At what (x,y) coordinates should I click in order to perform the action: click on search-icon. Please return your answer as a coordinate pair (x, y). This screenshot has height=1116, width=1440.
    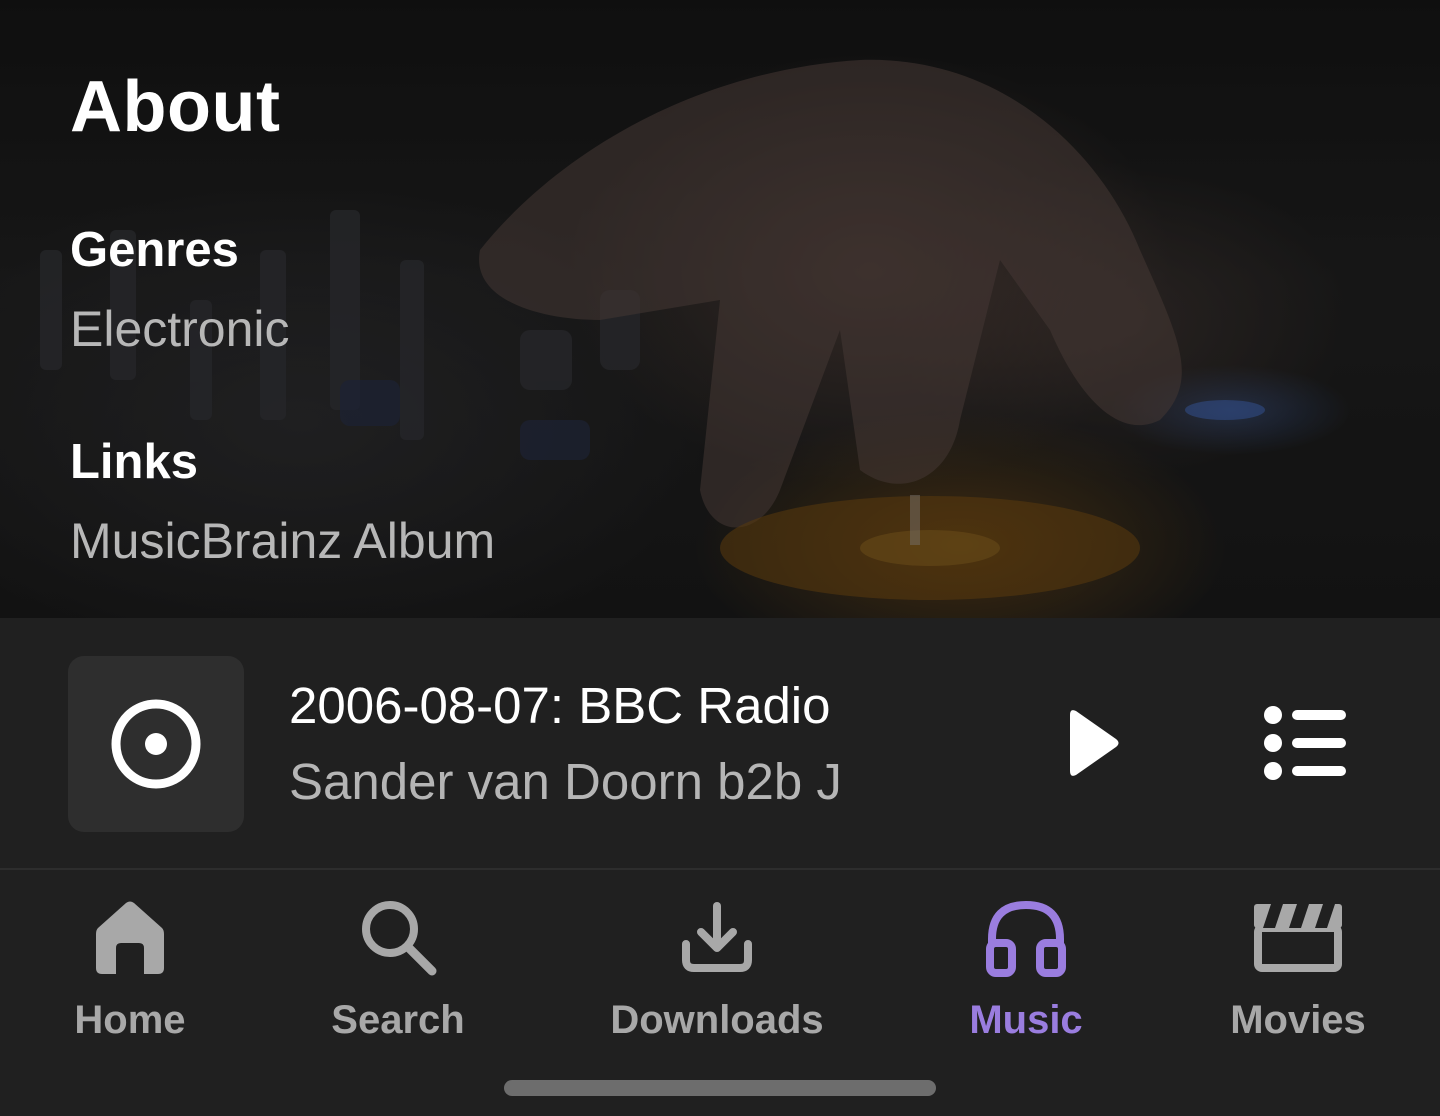
    Looking at the image, I should click on (398, 937).